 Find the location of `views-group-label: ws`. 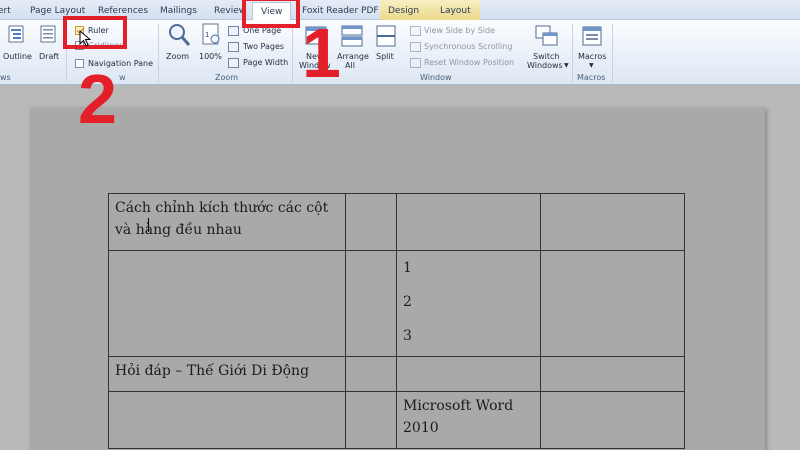

views-group-label: ws is located at coordinates (5, 77).